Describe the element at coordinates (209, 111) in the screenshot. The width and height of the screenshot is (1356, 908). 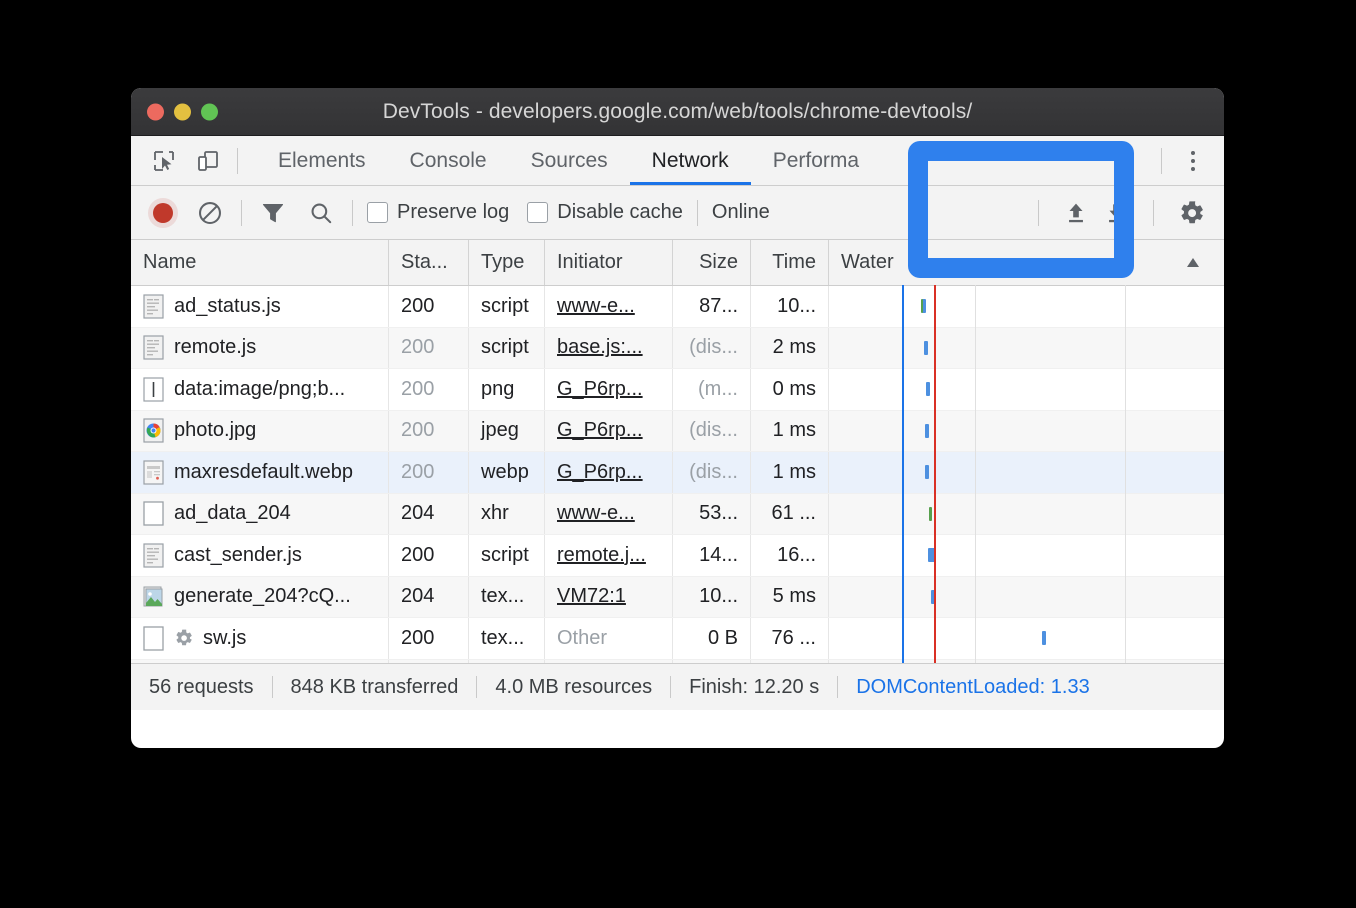
I see `maximize-button` at that location.